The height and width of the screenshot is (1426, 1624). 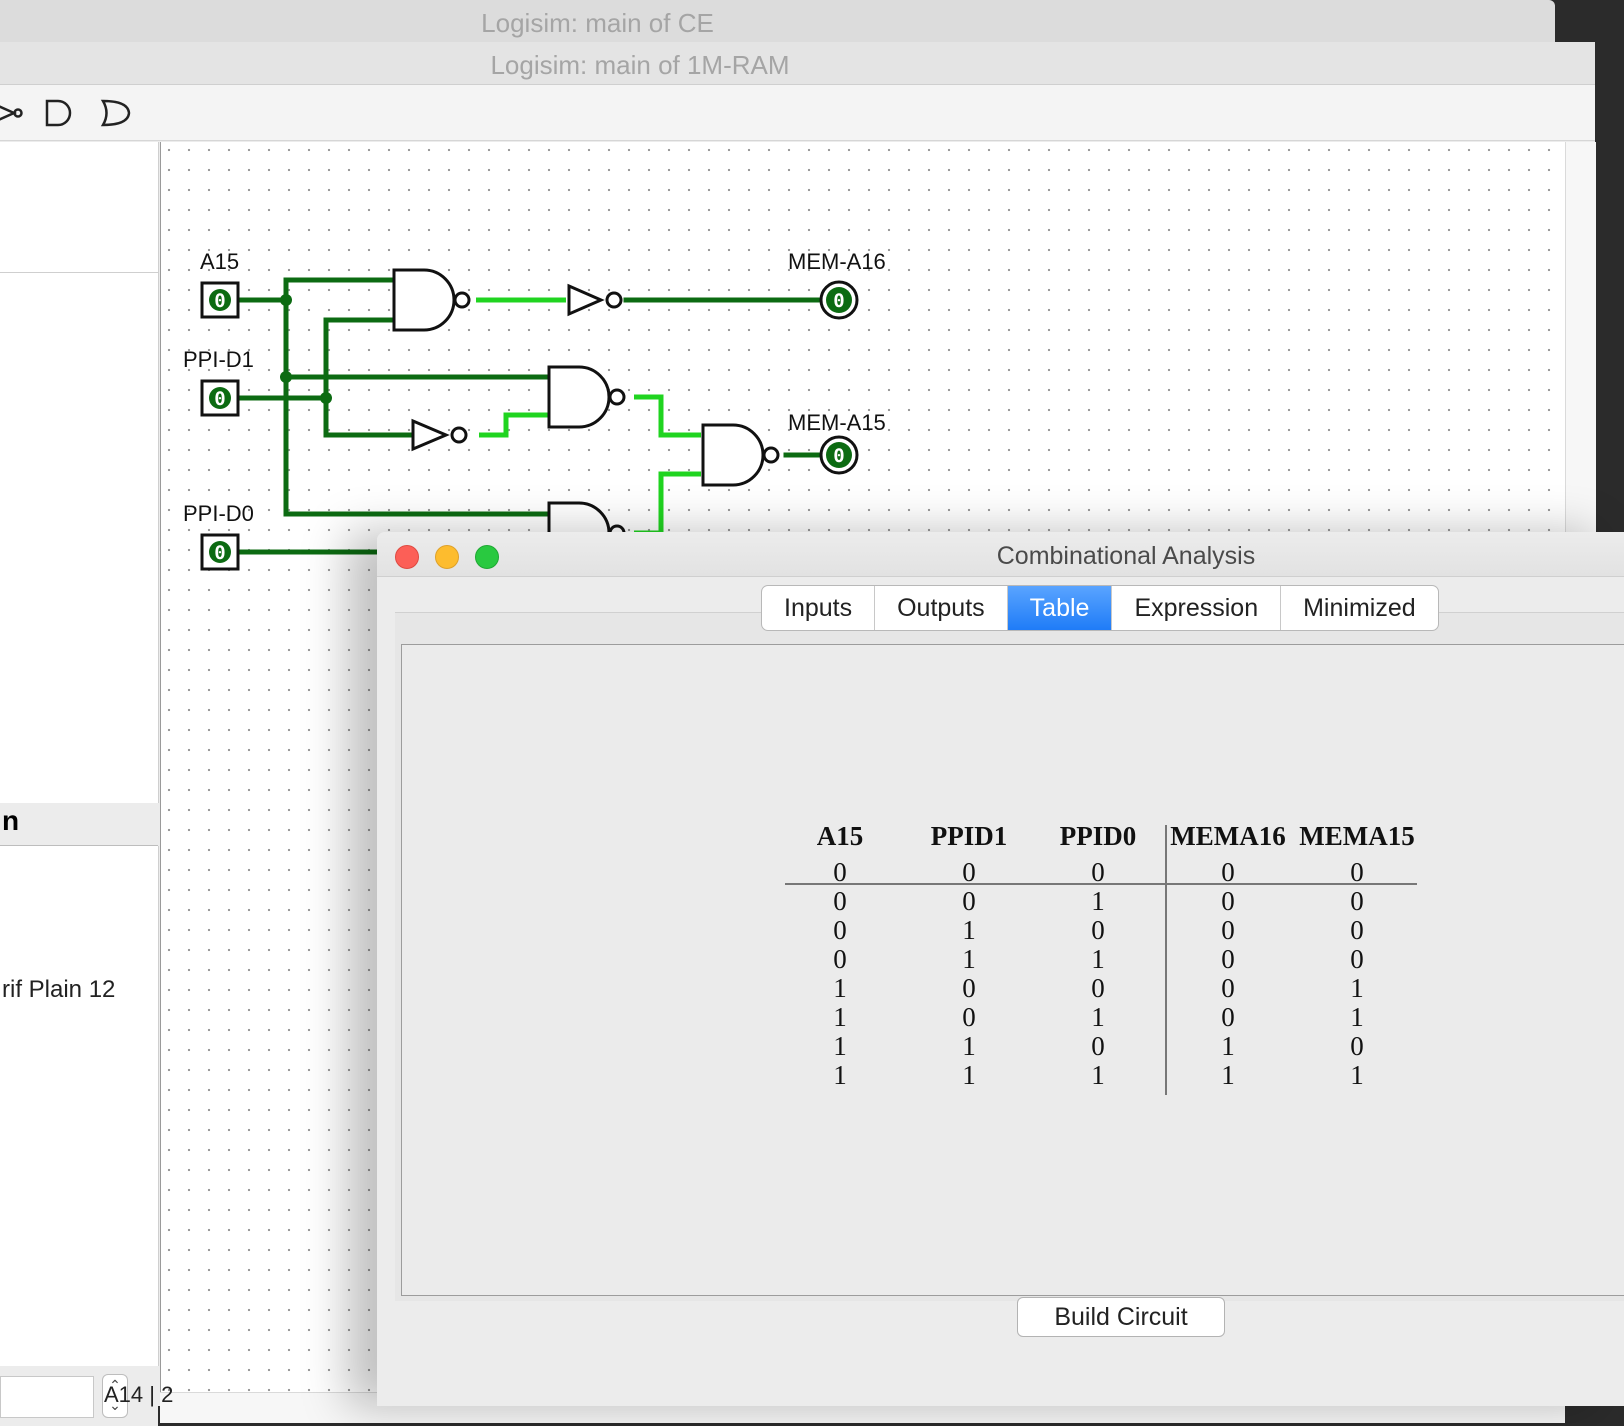 What do you see at coordinates (116, 113) in the screenshot?
I see `or-gate-icon` at bounding box center [116, 113].